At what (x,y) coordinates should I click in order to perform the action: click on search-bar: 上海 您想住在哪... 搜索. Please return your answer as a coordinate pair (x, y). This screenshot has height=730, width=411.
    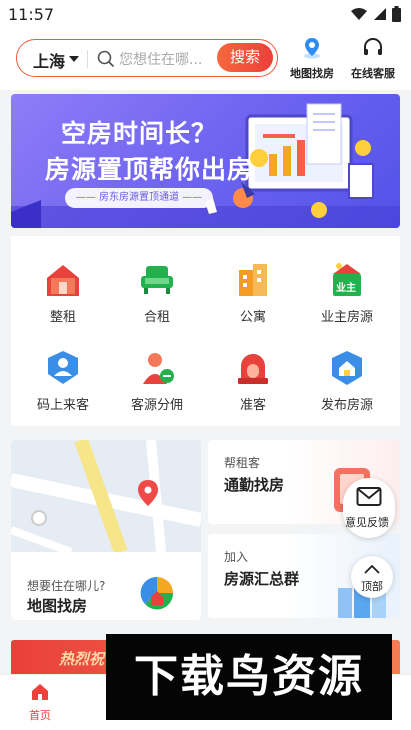
    Looking at the image, I should click on (147, 58).